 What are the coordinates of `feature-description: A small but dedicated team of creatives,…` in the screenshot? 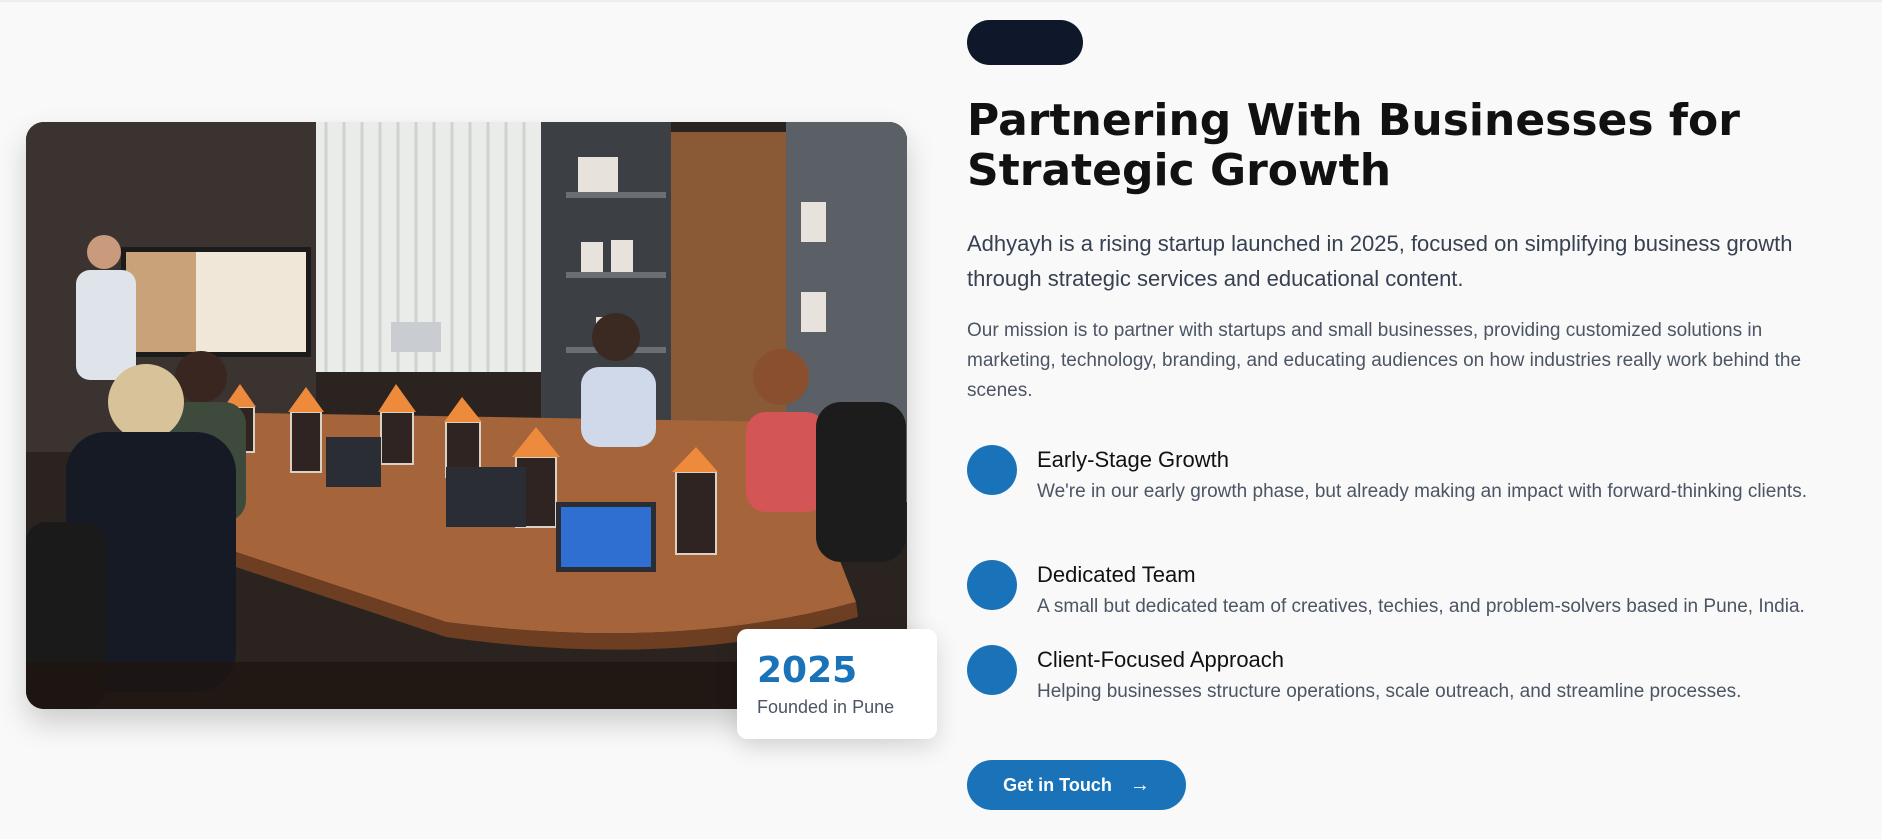 It's located at (1421, 606).